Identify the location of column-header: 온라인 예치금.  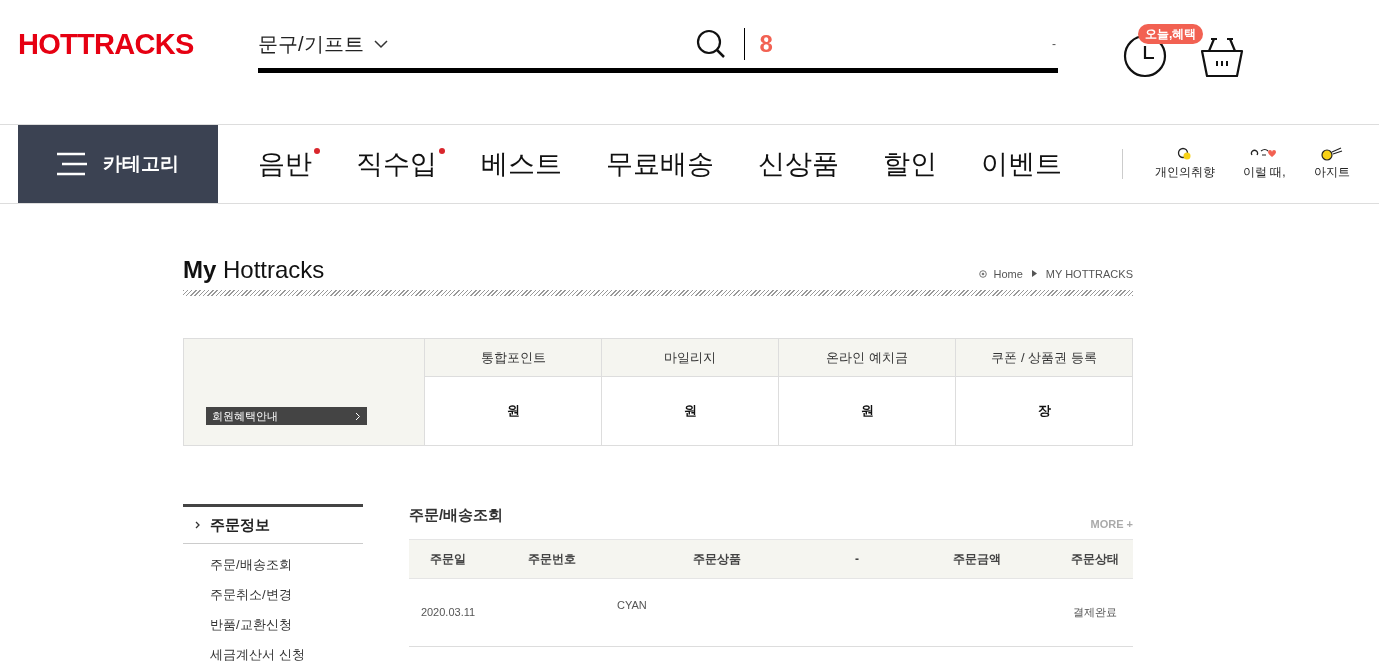
(867, 358).